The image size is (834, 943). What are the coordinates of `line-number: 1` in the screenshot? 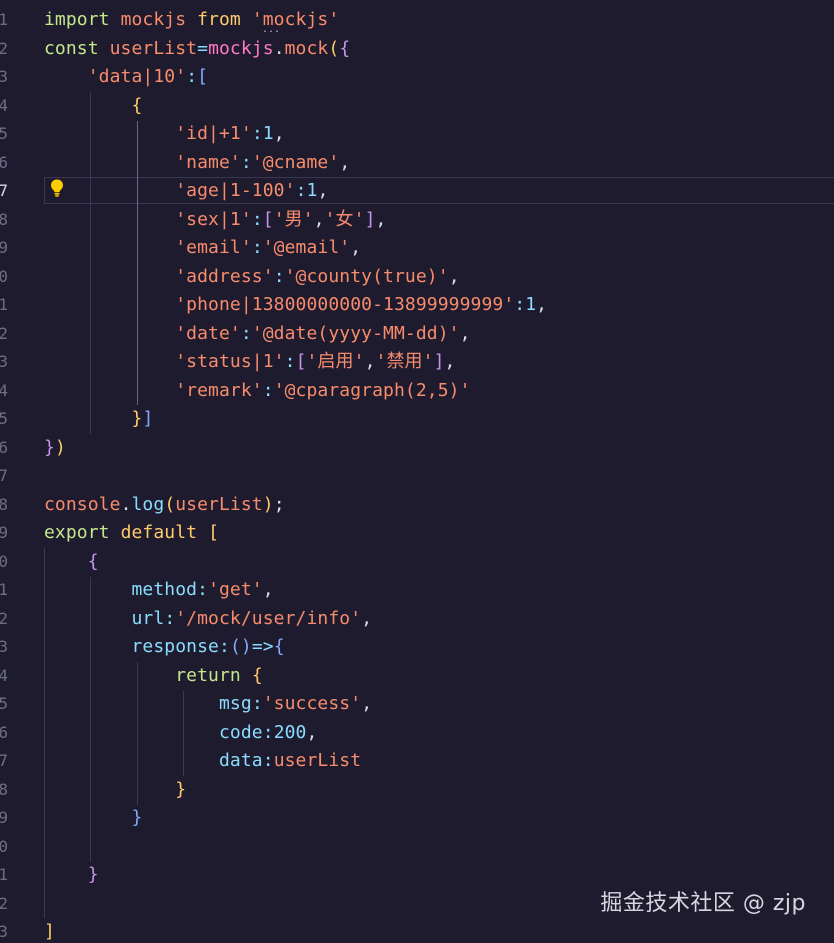 It's located at (4, 304).